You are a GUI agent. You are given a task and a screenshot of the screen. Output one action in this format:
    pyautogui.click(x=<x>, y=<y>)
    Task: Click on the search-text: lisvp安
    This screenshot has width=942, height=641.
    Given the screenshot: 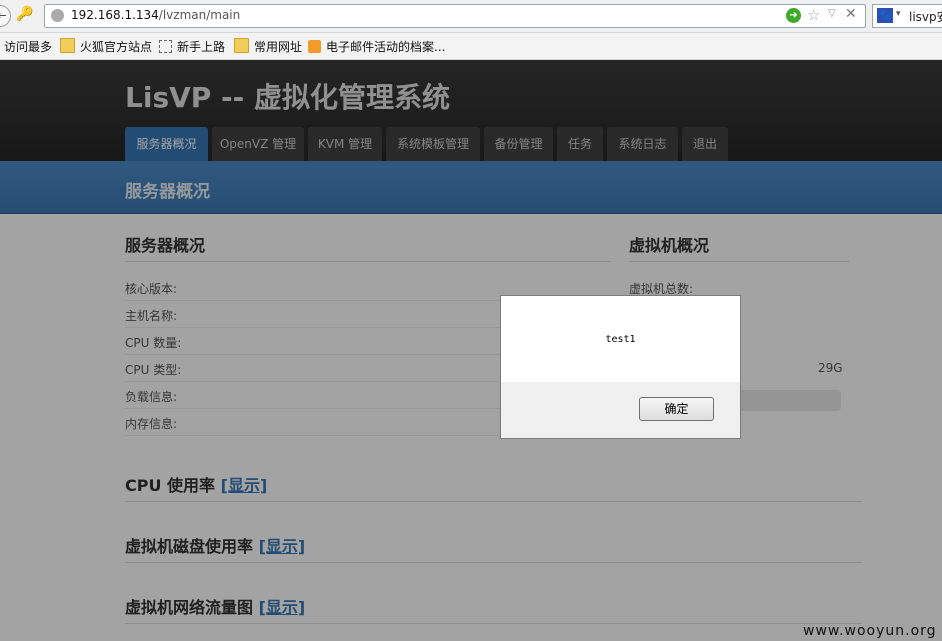 What is the action you would take?
    pyautogui.click(x=925, y=17)
    